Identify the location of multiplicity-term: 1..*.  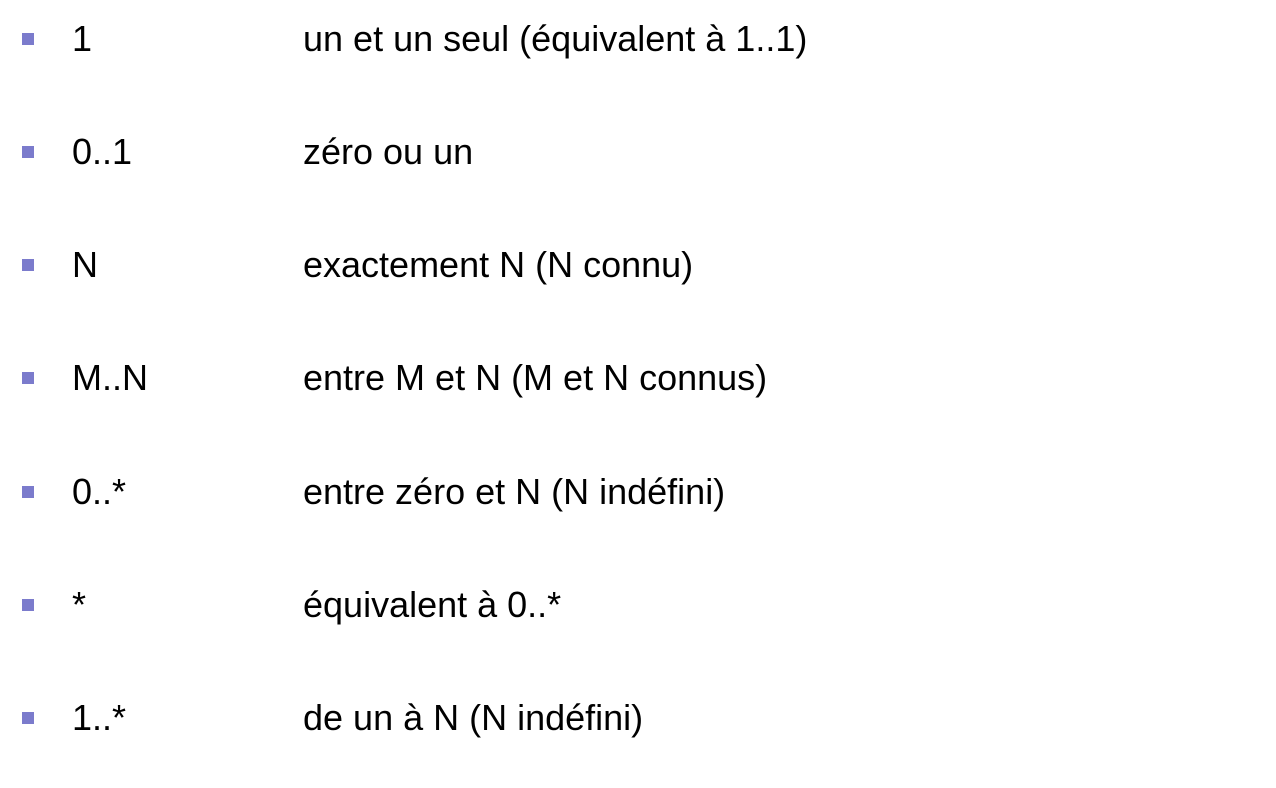
(99, 717).